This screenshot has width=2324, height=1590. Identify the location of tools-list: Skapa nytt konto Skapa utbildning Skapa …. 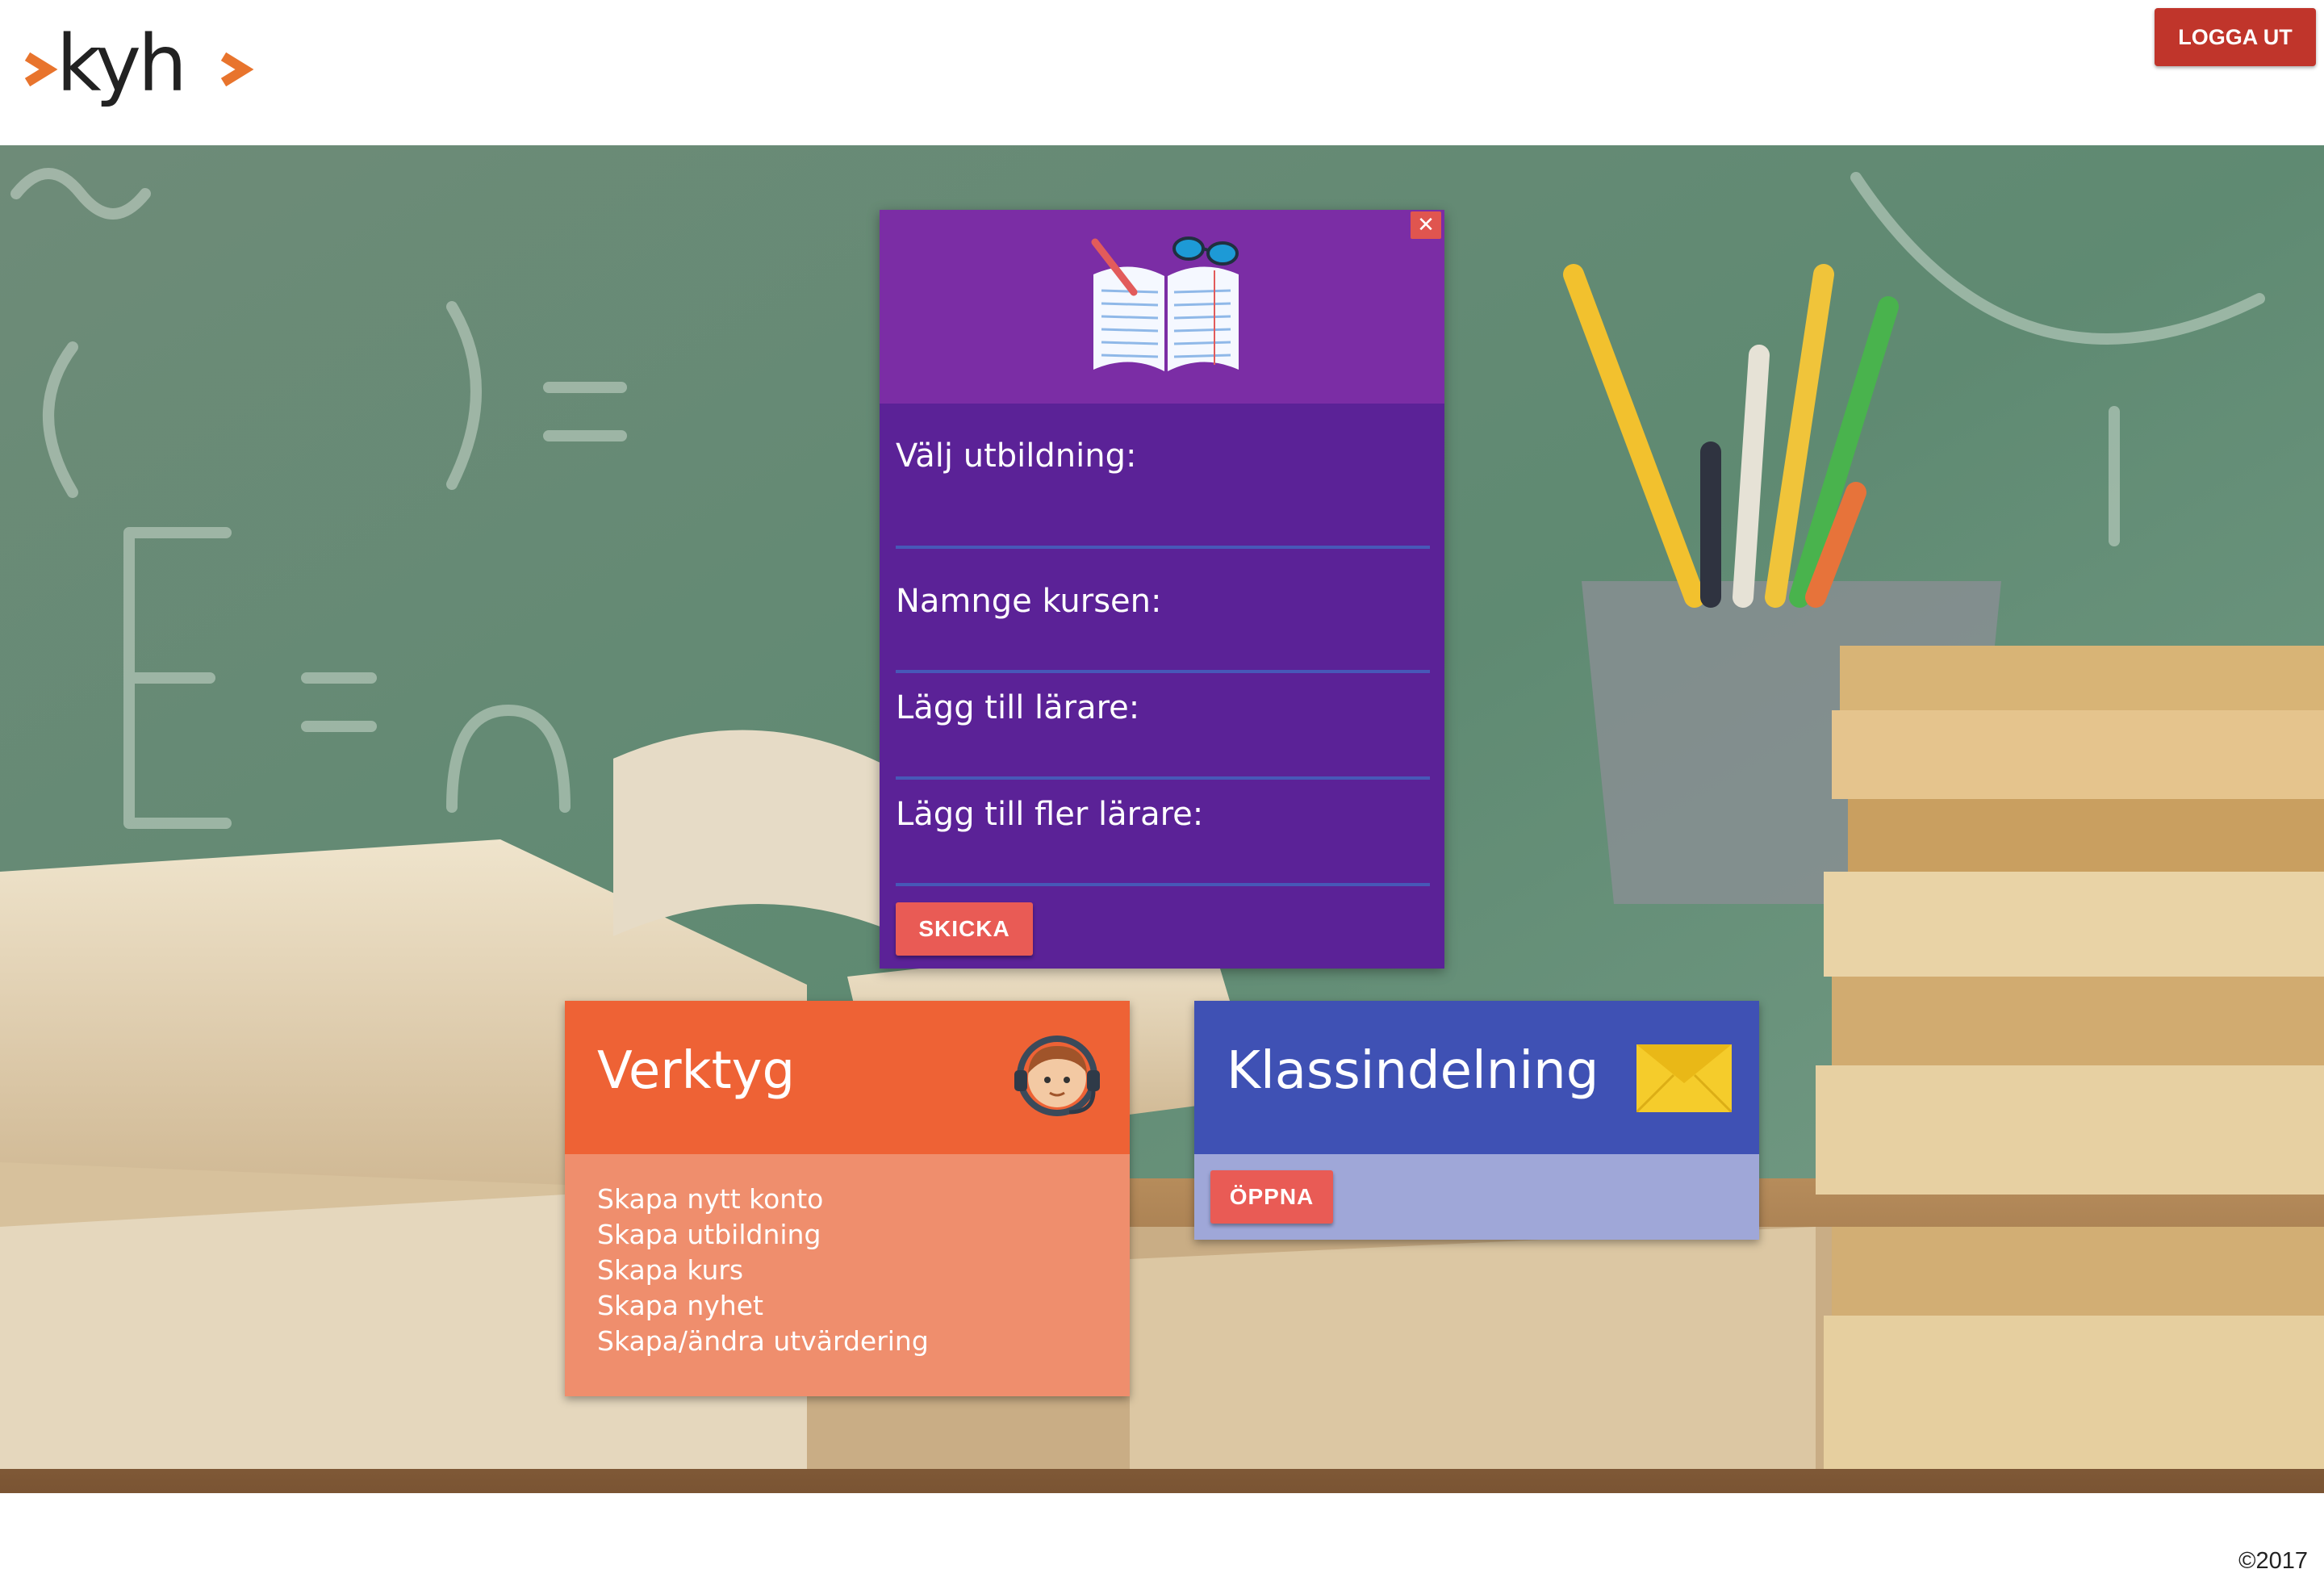
(763, 1270).